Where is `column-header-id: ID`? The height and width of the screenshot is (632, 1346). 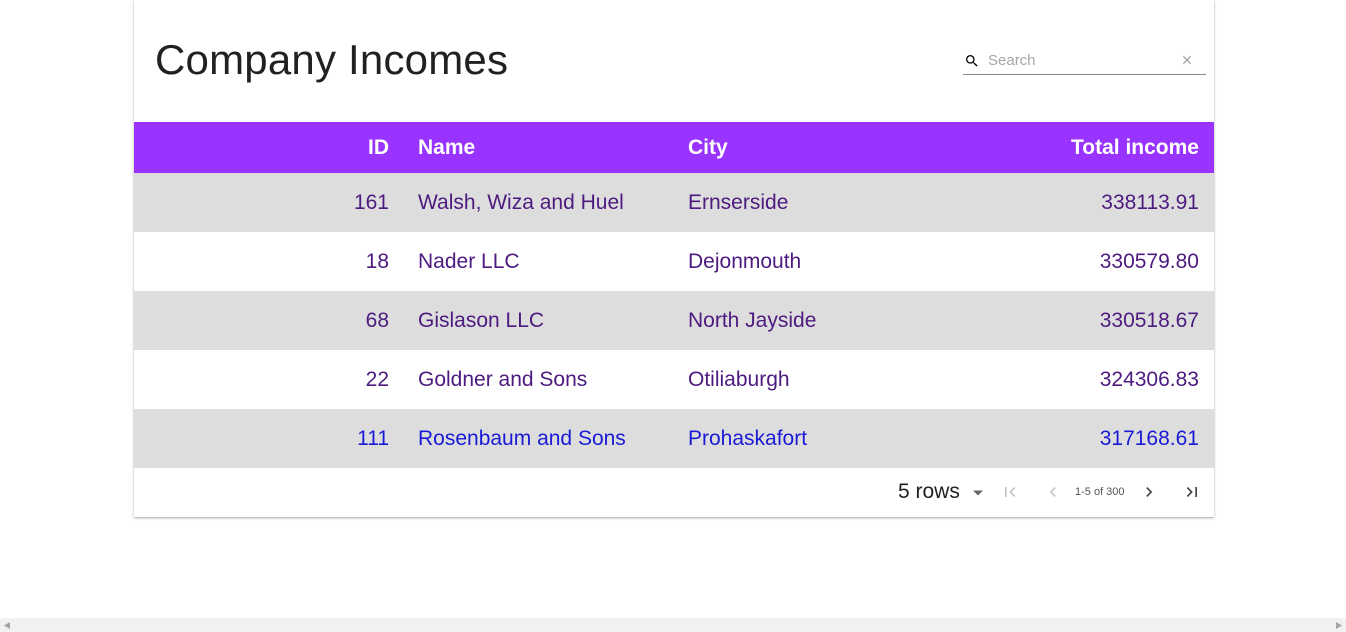 column-header-id: ID is located at coordinates (276, 147).